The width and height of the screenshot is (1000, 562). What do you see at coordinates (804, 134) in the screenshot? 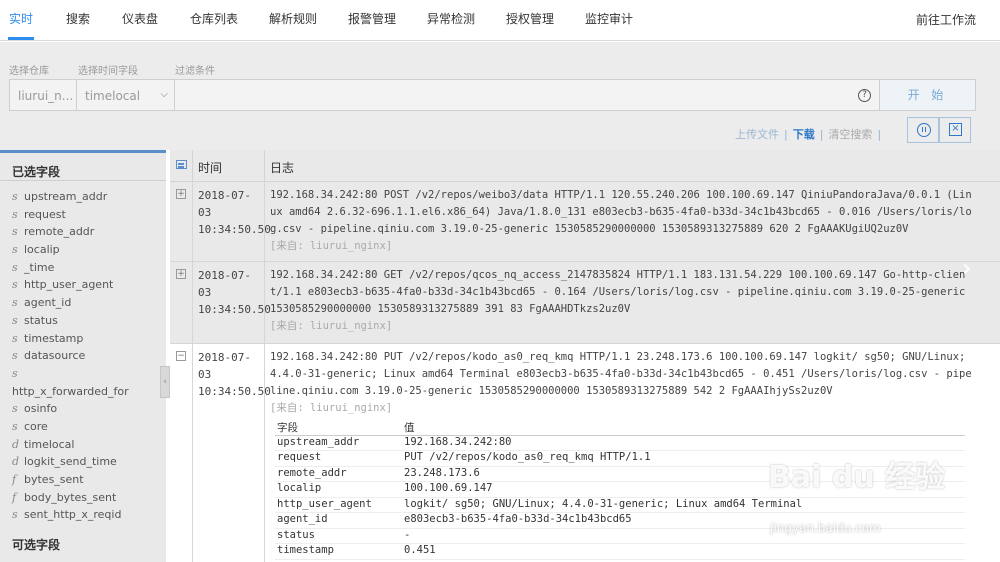
I see `download-link: 下载` at bounding box center [804, 134].